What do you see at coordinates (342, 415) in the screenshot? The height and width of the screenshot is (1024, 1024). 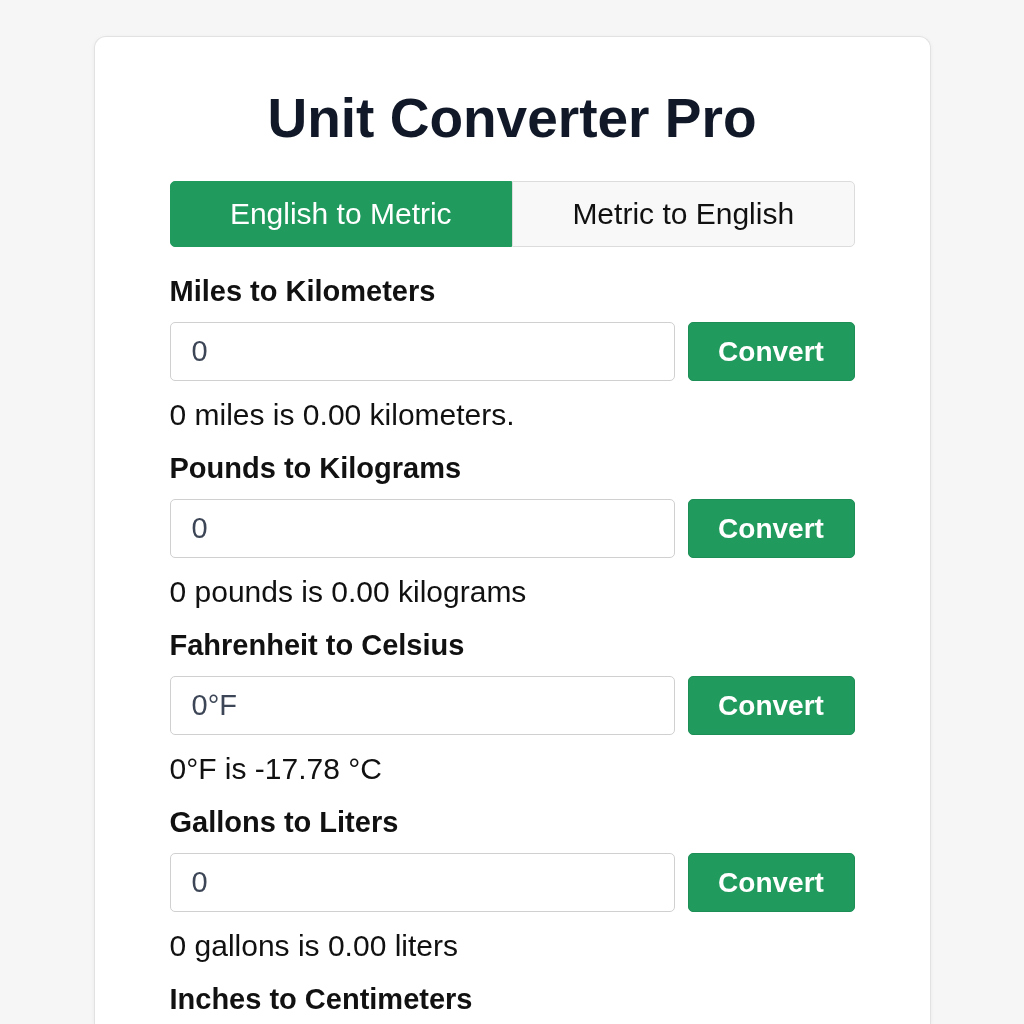 I see `result-text: 0 miles is 0.00 kilometers.` at bounding box center [342, 415].